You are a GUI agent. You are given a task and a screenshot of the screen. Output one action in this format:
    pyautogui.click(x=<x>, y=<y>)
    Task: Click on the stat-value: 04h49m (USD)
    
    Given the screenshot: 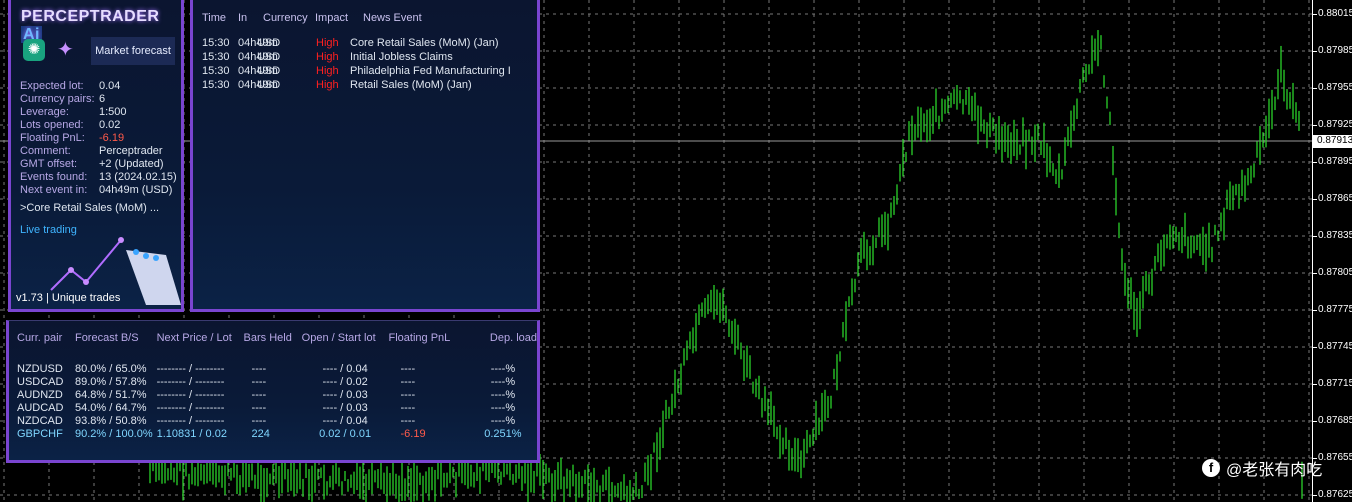 What is the action you would take?
    pyautogui.click(x=136, y=190)
    